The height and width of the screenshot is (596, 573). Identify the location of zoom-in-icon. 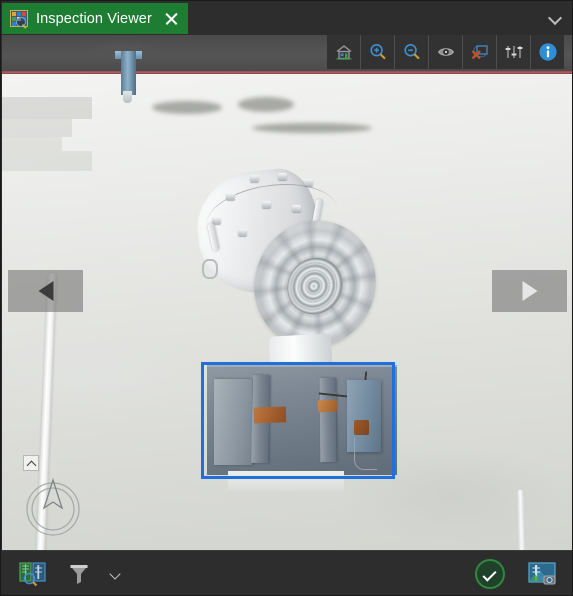
(378, 52).